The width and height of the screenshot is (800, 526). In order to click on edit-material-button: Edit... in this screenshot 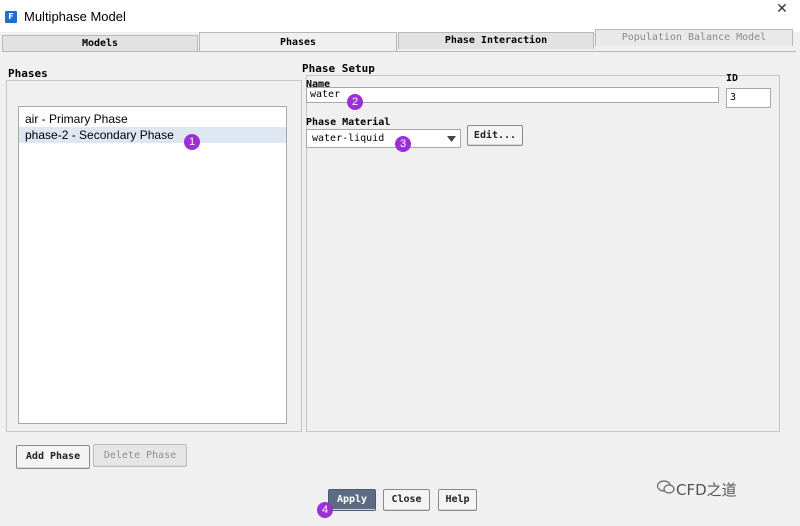, I will do `click(495, 135)`.